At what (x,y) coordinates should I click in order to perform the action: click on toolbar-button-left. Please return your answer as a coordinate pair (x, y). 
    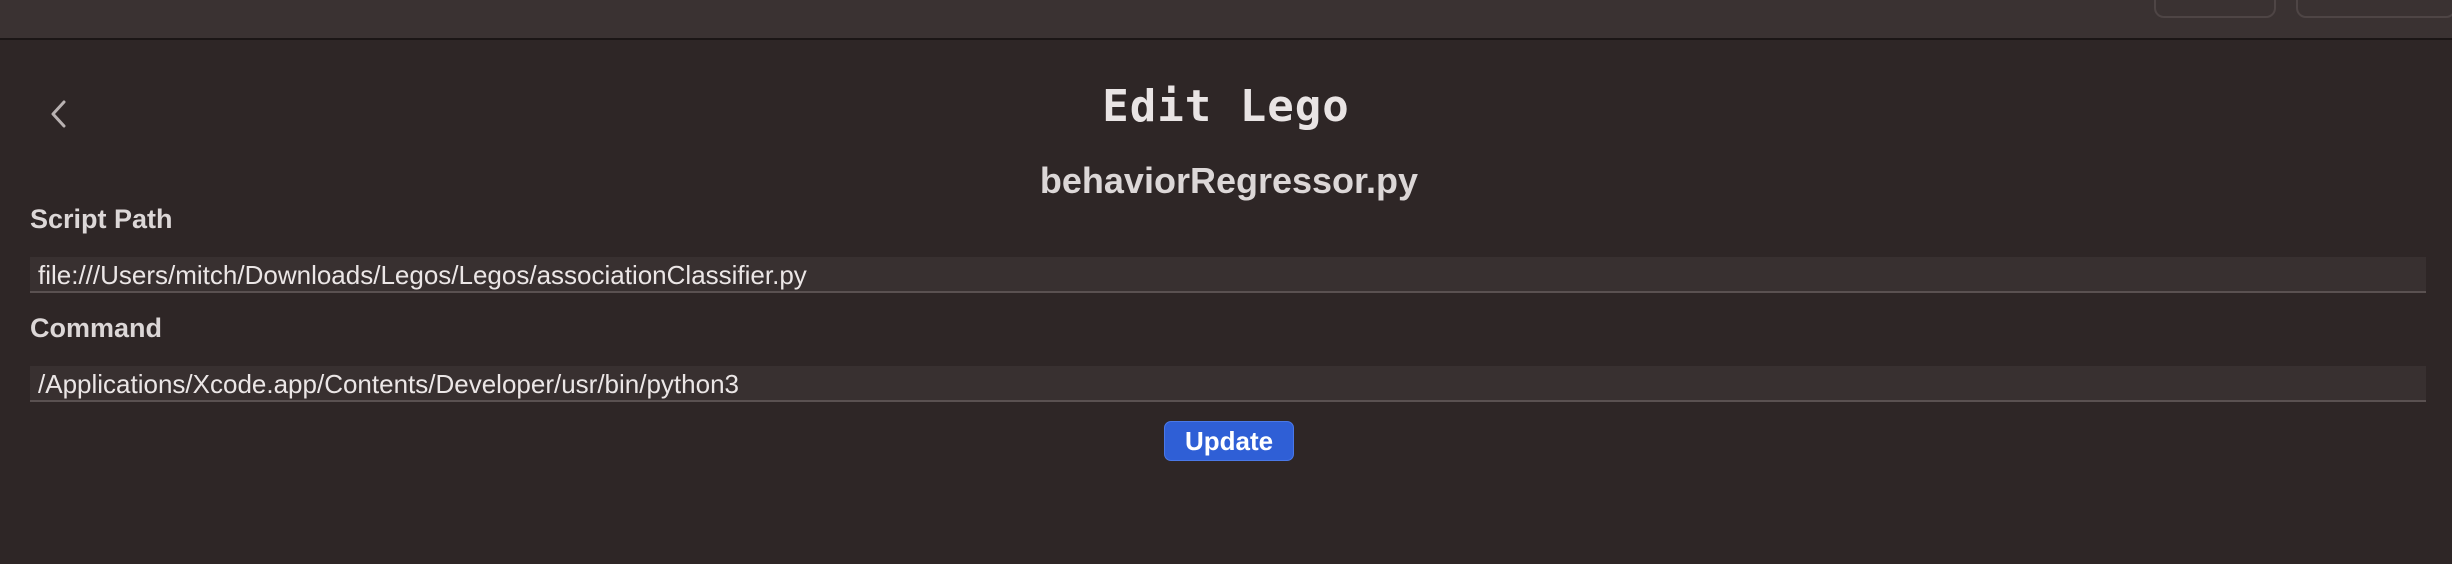
    Looking at the image, I should click on (2215, 9).